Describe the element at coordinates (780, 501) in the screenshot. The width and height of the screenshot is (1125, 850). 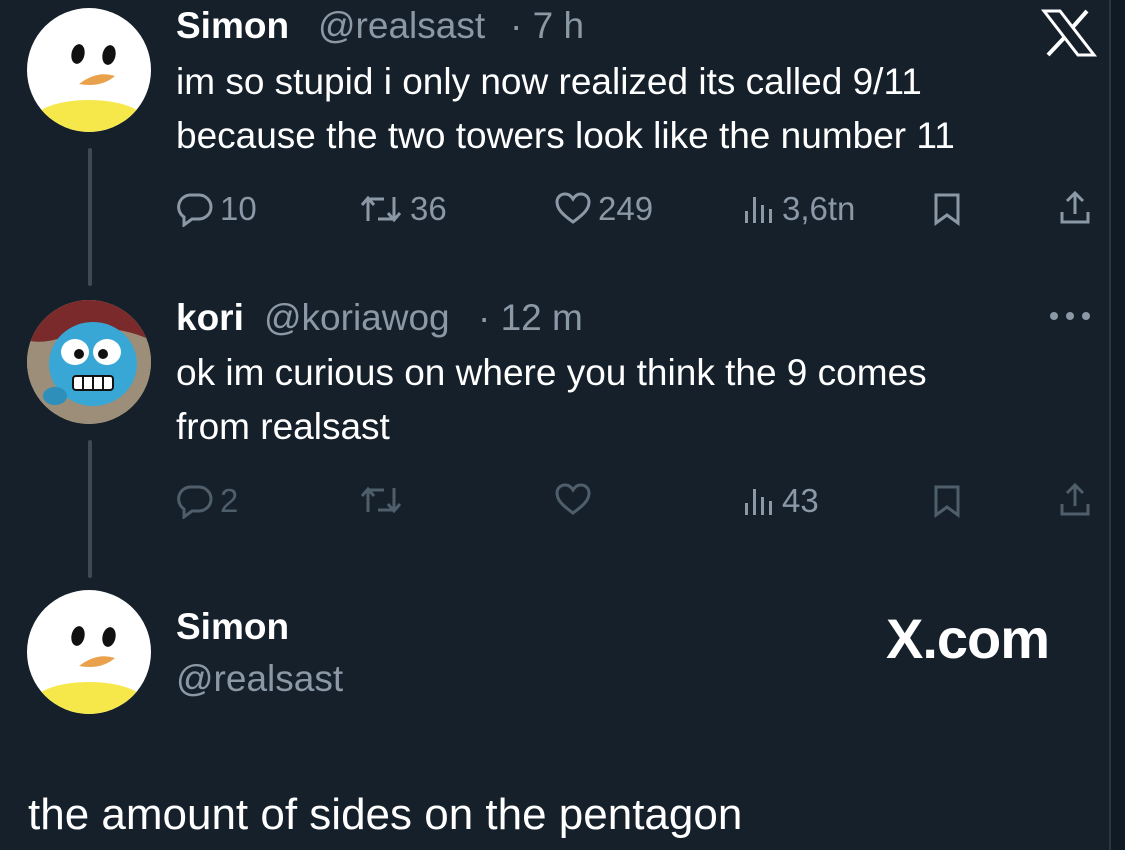
I see `views-button: 43` at that location.